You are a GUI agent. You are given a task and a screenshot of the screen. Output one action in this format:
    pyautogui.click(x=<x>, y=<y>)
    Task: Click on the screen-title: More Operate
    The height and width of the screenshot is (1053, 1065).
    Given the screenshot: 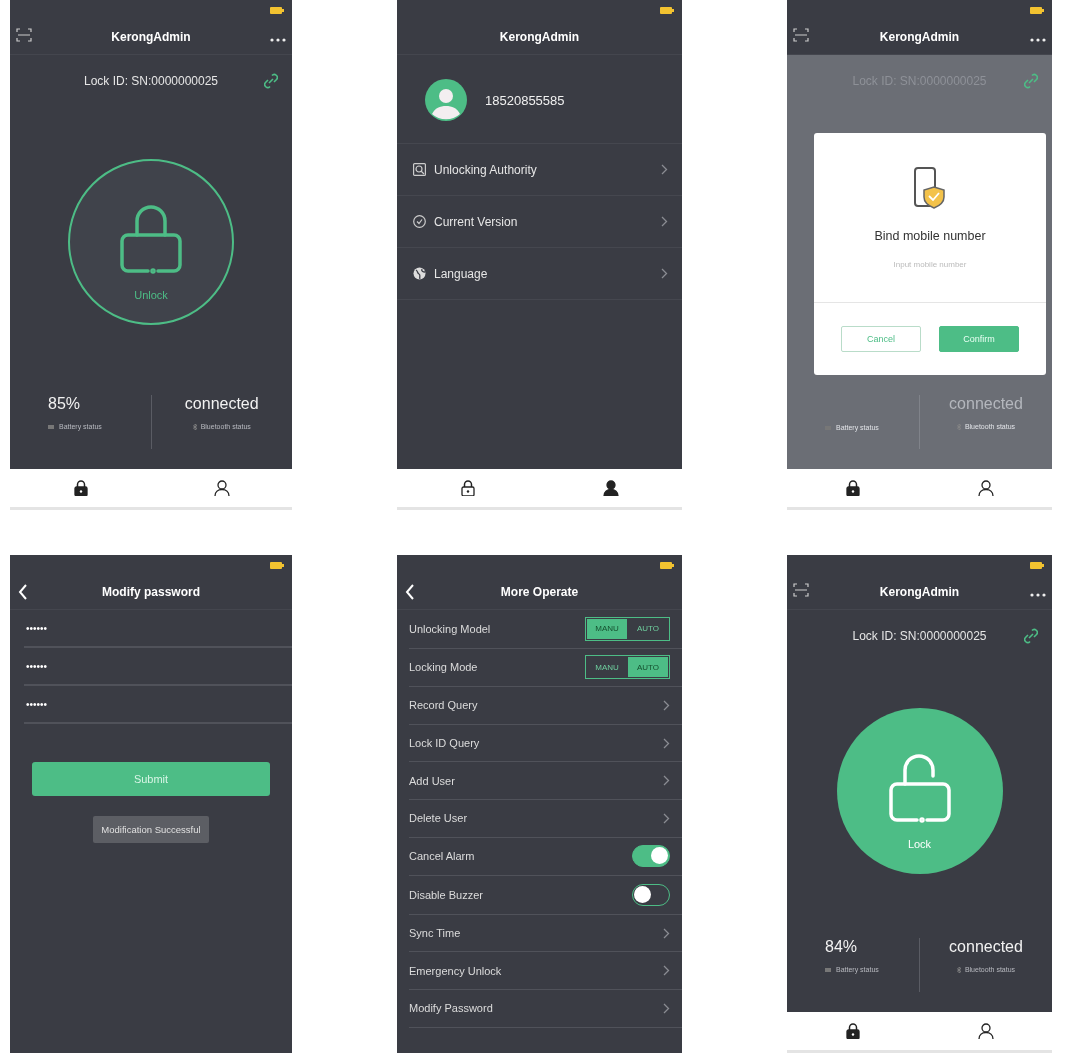 What is the action you would take?
    pyautogui.click(x=539, y=592)
    